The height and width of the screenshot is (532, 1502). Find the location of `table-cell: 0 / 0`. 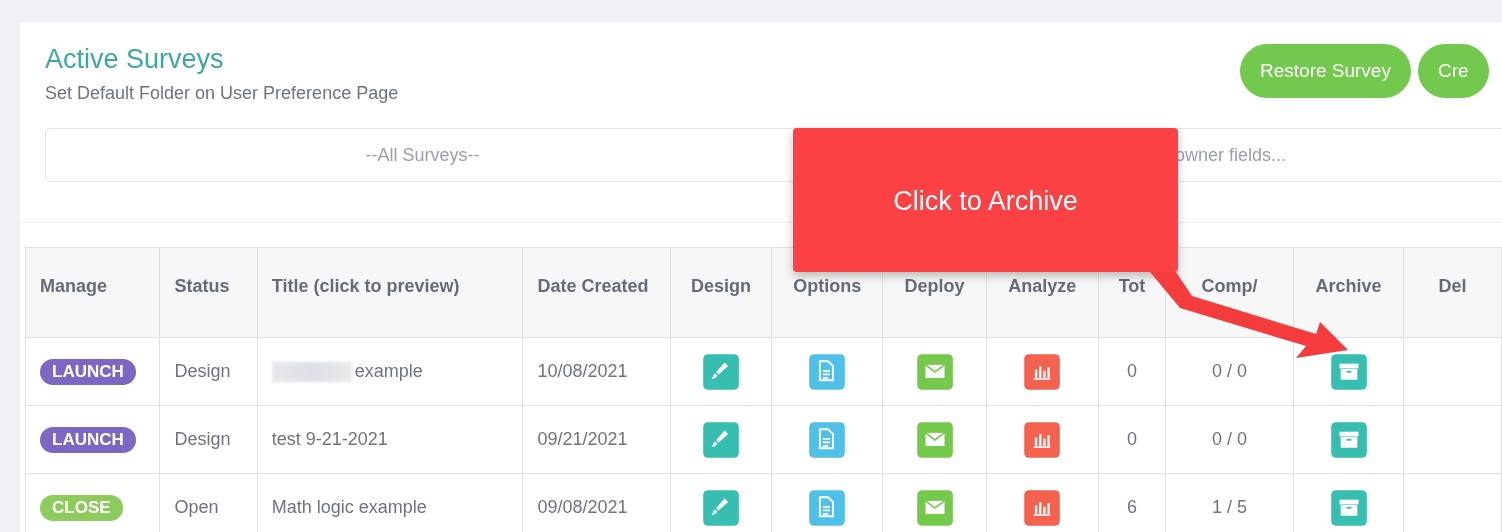

table-cell: 0 / 0 is located at coordinates (1229, 439).